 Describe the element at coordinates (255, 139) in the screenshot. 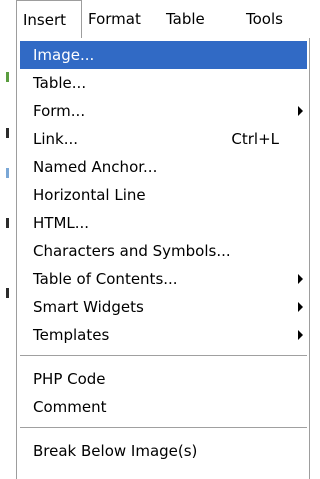

I see `shortcut-label: Ctrl+L` at that location.